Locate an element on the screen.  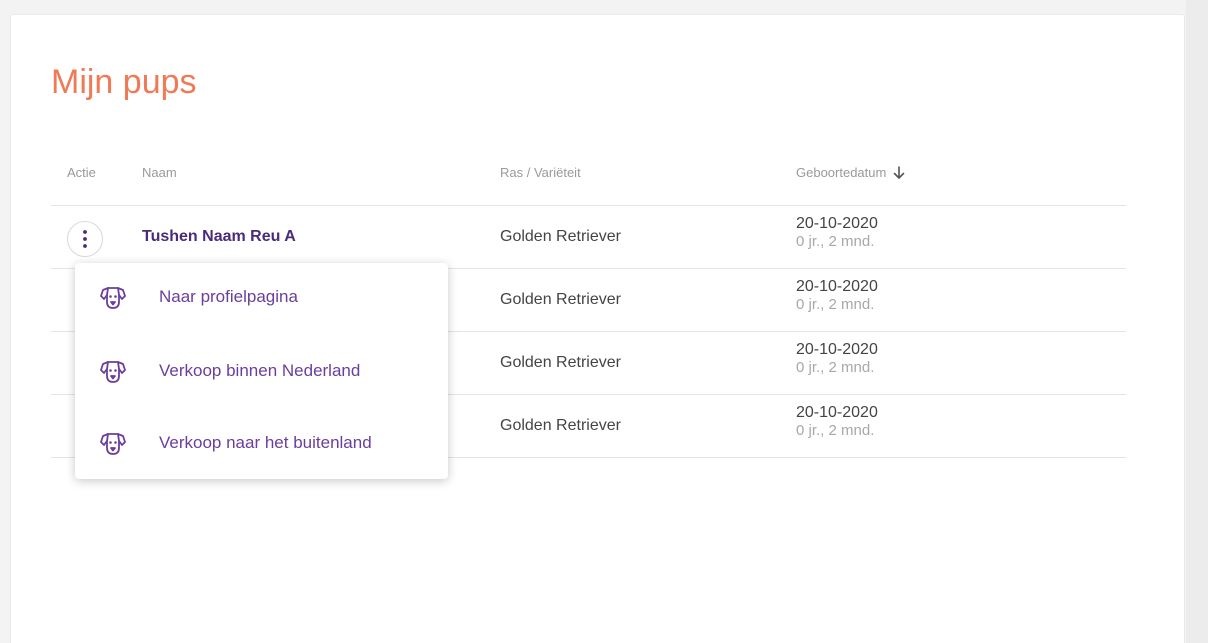
more-vertical-icon is located at coordinates (85, 239).